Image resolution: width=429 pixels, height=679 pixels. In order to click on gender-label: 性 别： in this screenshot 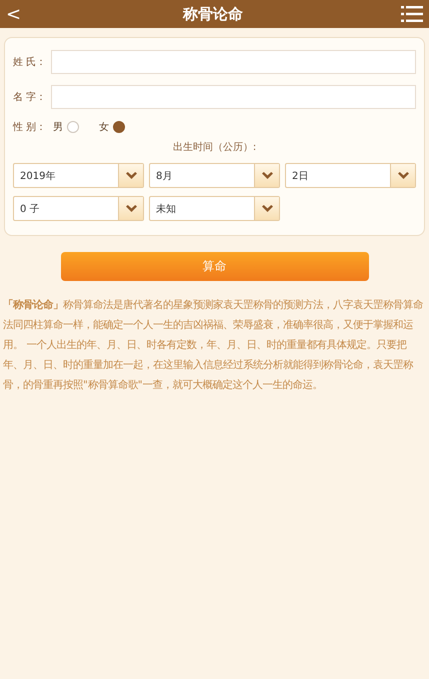, I will do `click(30, 127)`.